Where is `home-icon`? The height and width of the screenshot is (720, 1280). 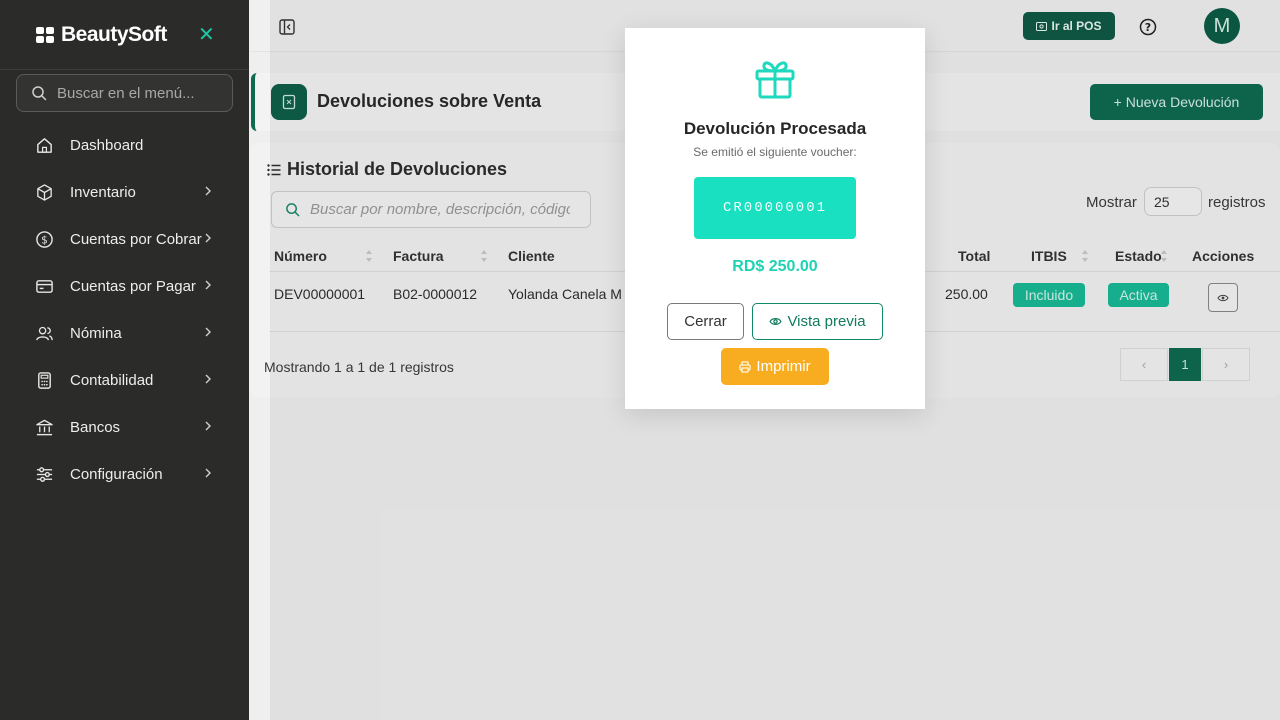 home-icon is located at coordinates (44, 145).